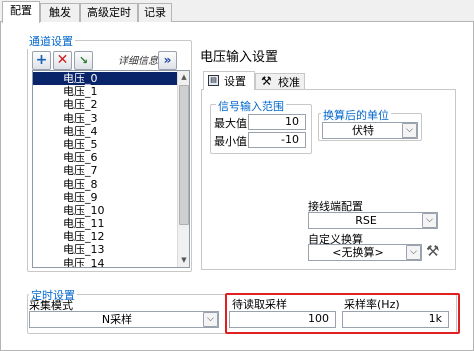 This screenshot has width=474, height=351. What do you see at coordinates (432, 251) in the screenshot?
I see `scale-wrench-icon: ⚒` at bounding box center [432, 251].